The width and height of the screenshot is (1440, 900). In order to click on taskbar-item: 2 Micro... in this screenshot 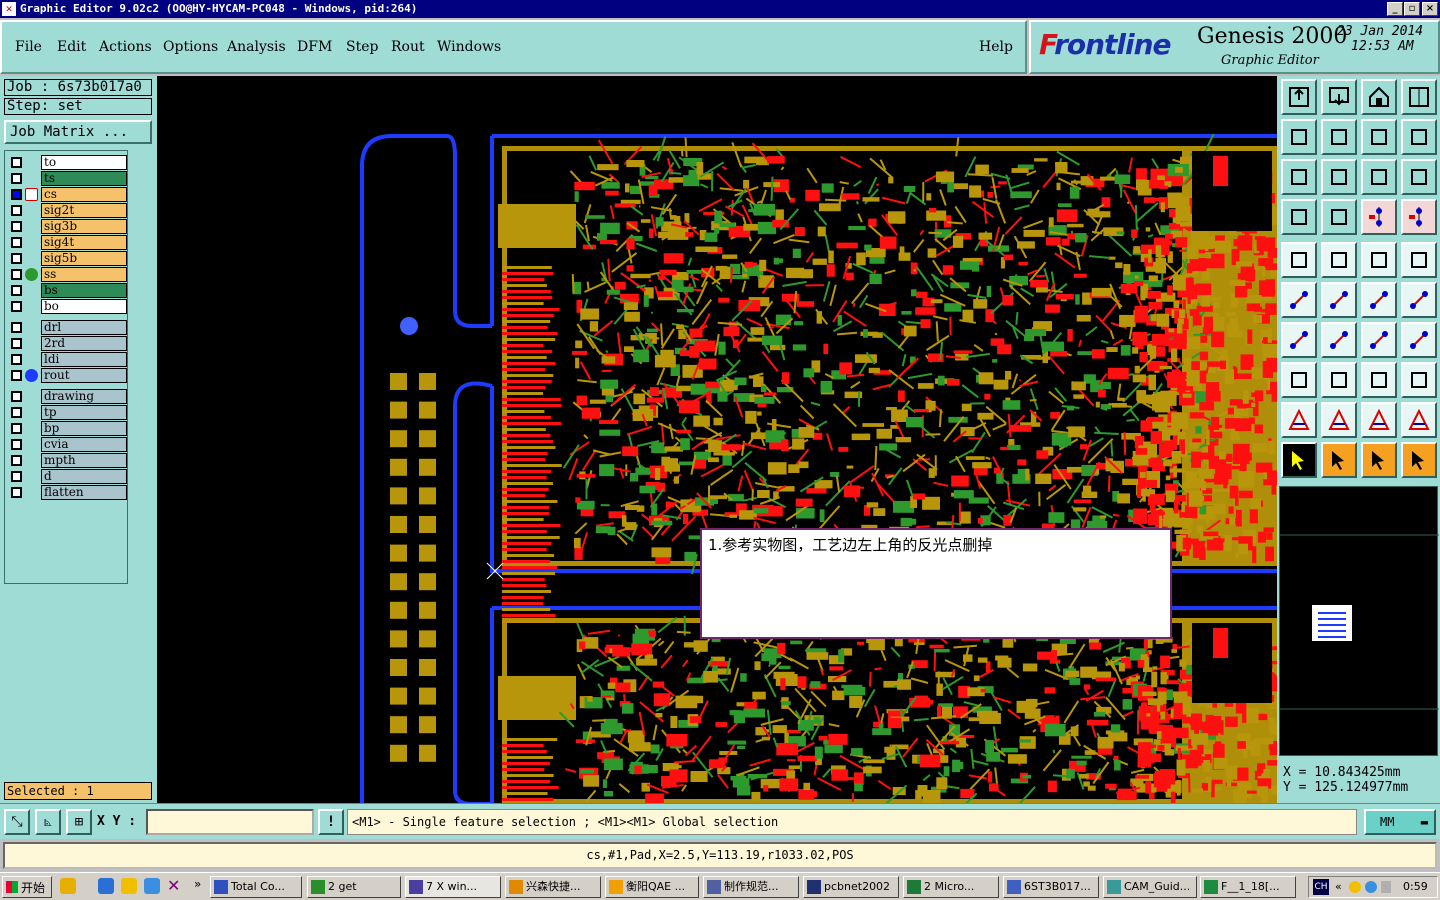, I will do `click(951, 887)`.